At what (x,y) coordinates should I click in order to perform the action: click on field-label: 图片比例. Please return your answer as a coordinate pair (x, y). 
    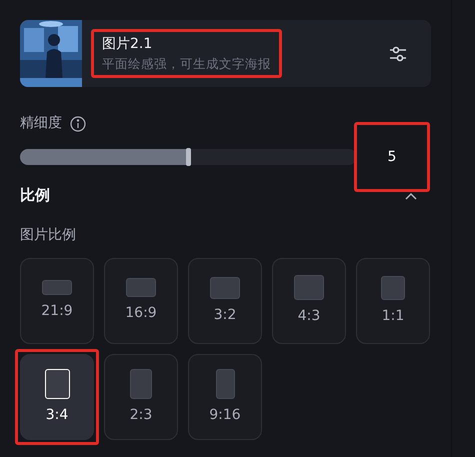
    Looking at the image, I should click on (48, 235).